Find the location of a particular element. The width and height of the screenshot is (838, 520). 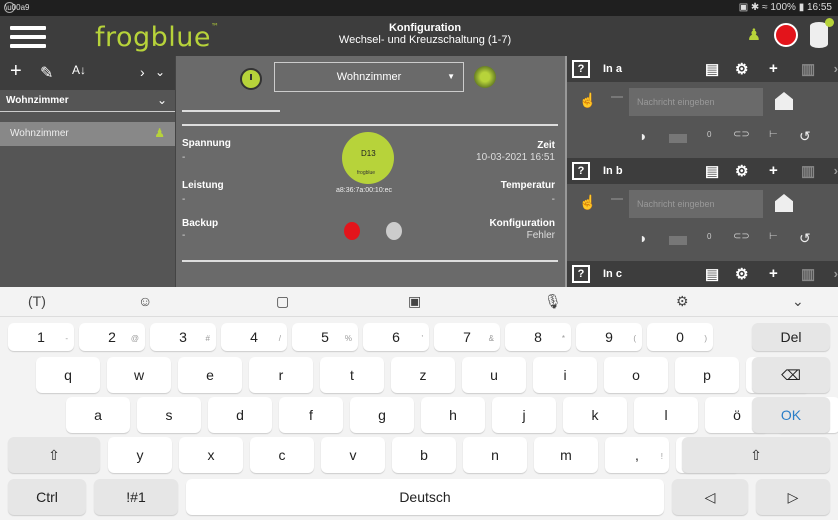

database-icon is located at coordinates (822, 33).